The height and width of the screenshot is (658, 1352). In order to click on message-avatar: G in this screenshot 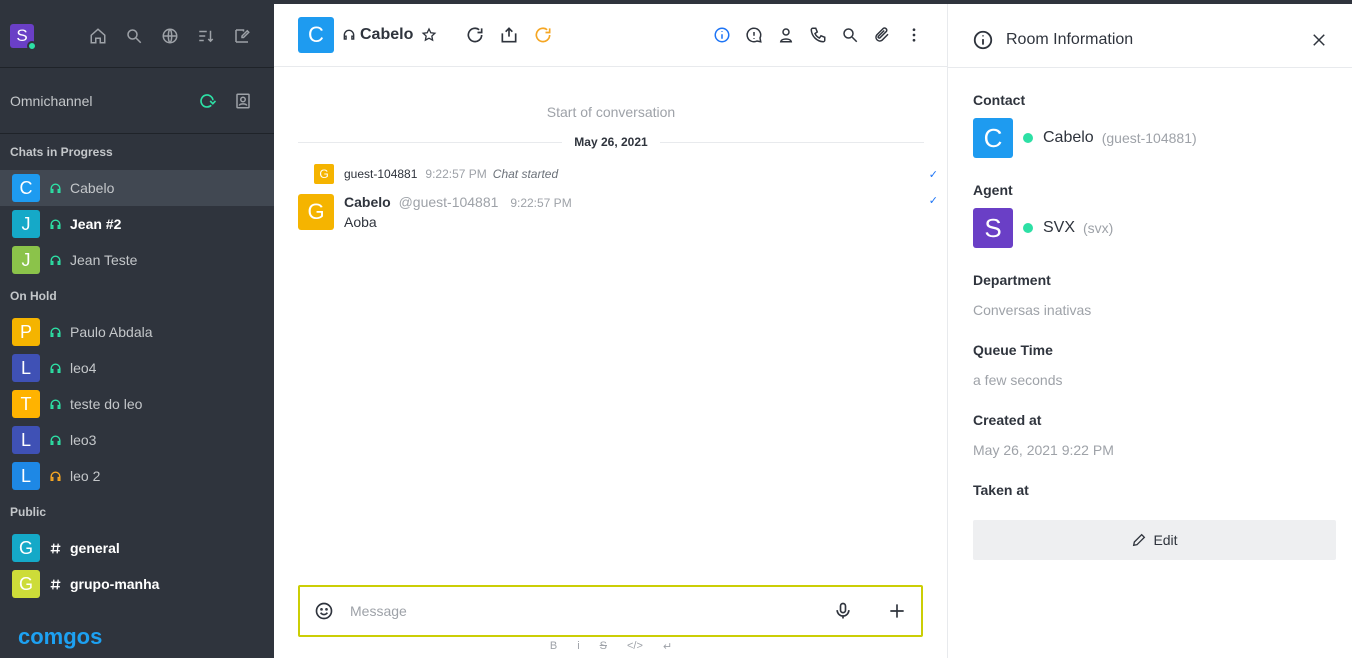, I will do `click(316, 212)`.